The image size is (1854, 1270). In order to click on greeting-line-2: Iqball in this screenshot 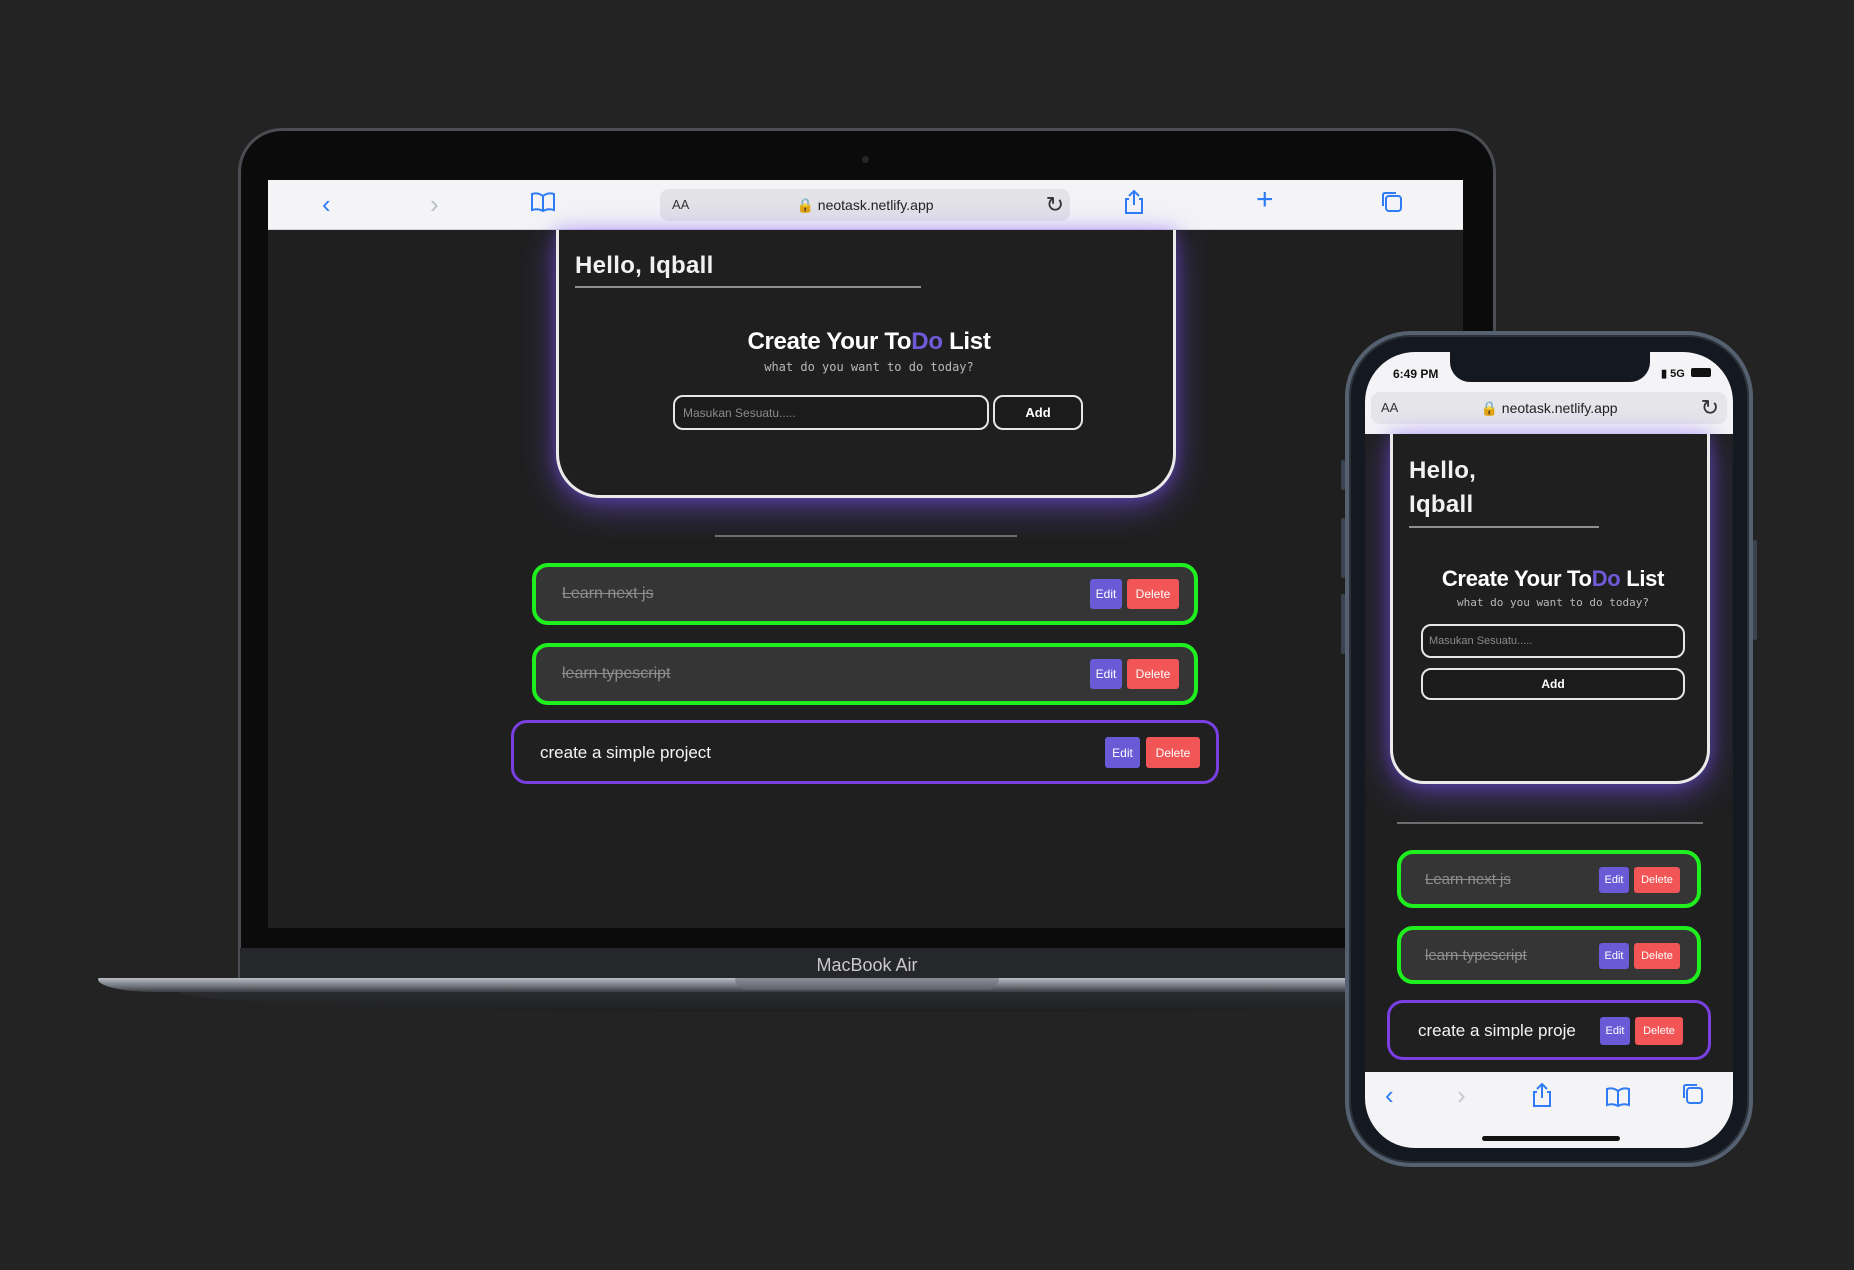, I will do `click(1441, 504)`.